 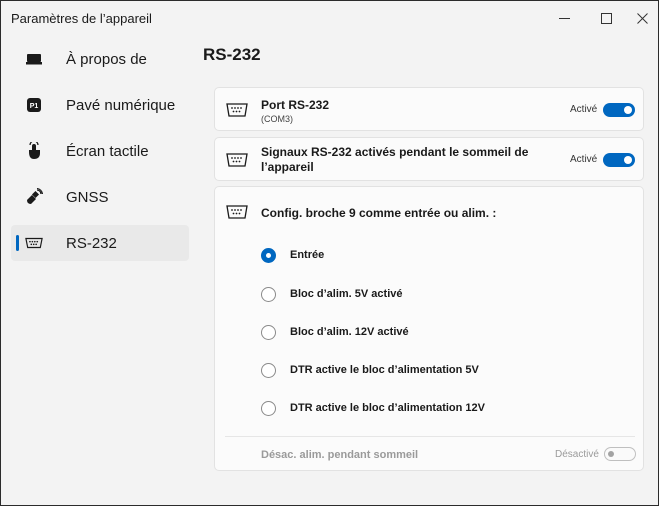 I want to click on sleep-signals-toggle, so click(x=619, y=160).